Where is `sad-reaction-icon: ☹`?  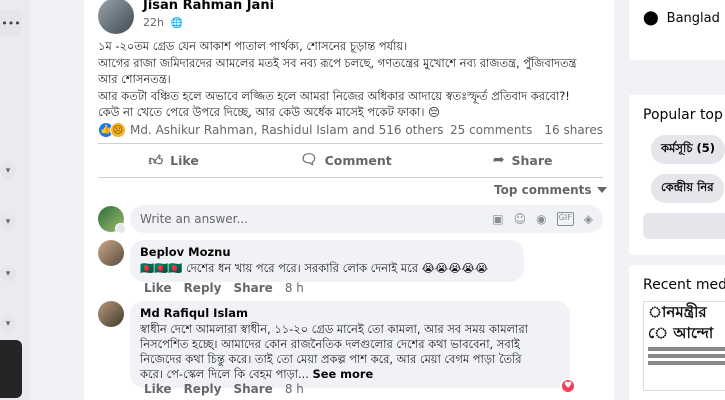
sad-reaction-icon: ☹ is located at coordinates (118, 130).